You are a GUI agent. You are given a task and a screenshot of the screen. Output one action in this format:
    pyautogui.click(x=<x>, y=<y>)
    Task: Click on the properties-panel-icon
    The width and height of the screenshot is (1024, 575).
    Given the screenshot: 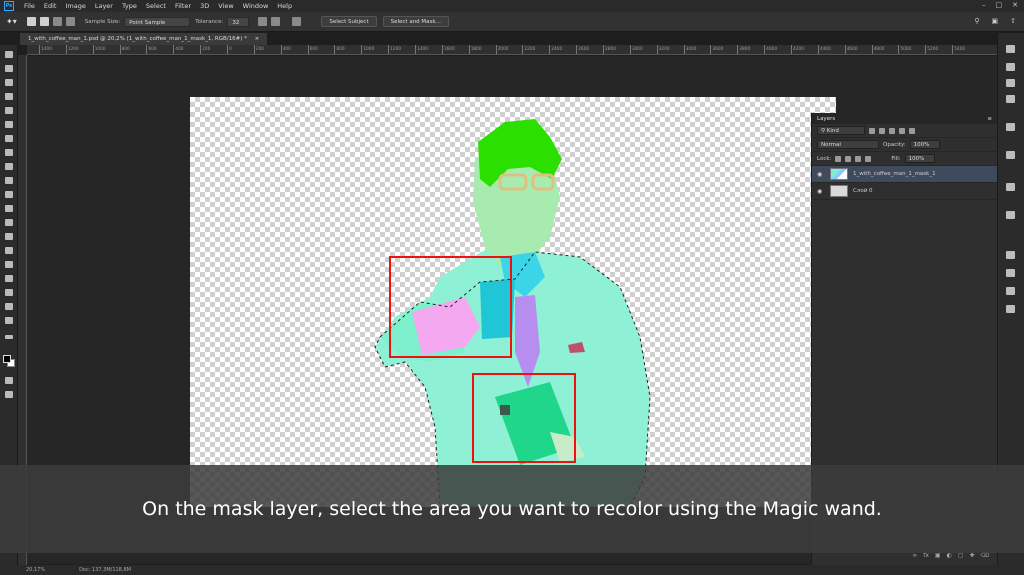 What is the action you would take?
    pyautogui.click(x=1010, y=187)
    